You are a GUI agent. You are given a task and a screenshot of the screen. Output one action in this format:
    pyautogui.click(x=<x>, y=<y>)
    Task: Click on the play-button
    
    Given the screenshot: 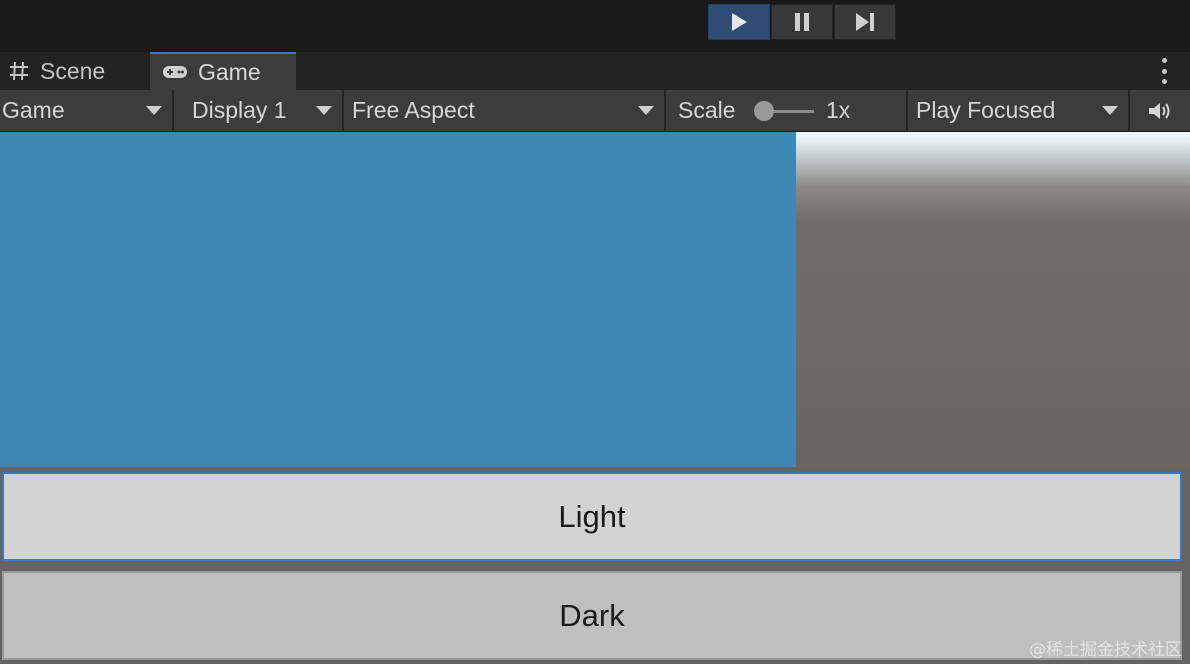 What is the action you would take?
    pyautogui.click(x=739, y=22)
    